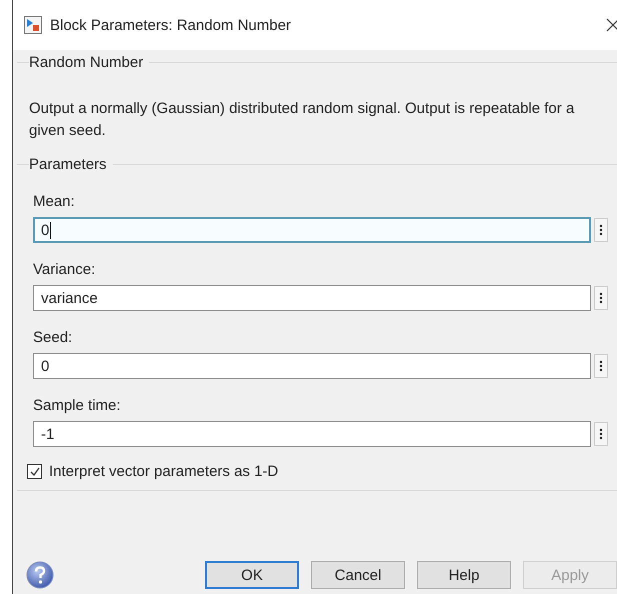 The image size is (617, 594). What do you see at coordinates (302, 120) in the screenshot?
I see `block-description: Output a normally (Gaussian) distributed random signal. Output is repeatable for a given seed.` at bounding box center [302, 120].